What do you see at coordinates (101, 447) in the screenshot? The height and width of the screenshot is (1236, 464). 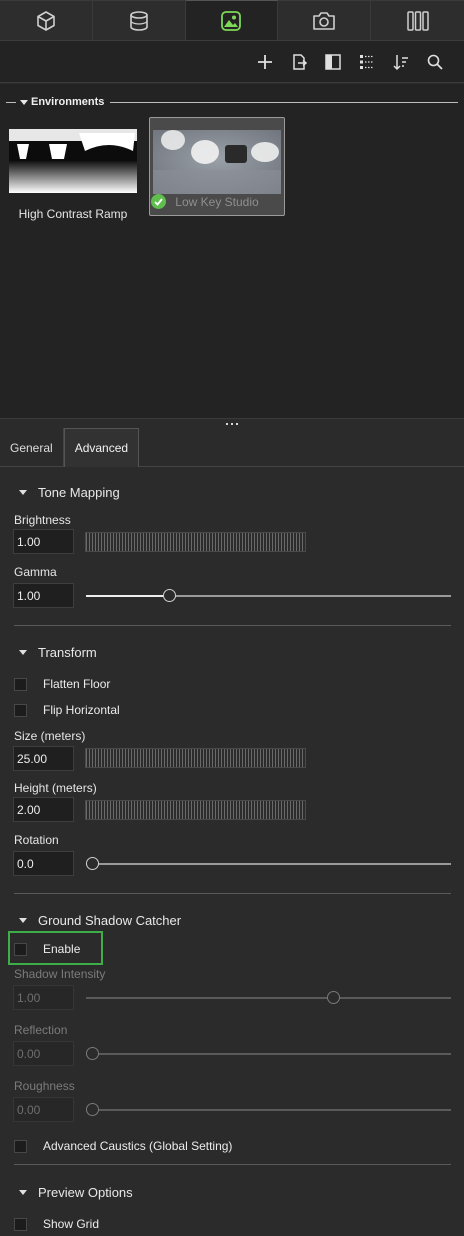 I see `tab-advanced: Advanced` at bounding box center [101, 447].